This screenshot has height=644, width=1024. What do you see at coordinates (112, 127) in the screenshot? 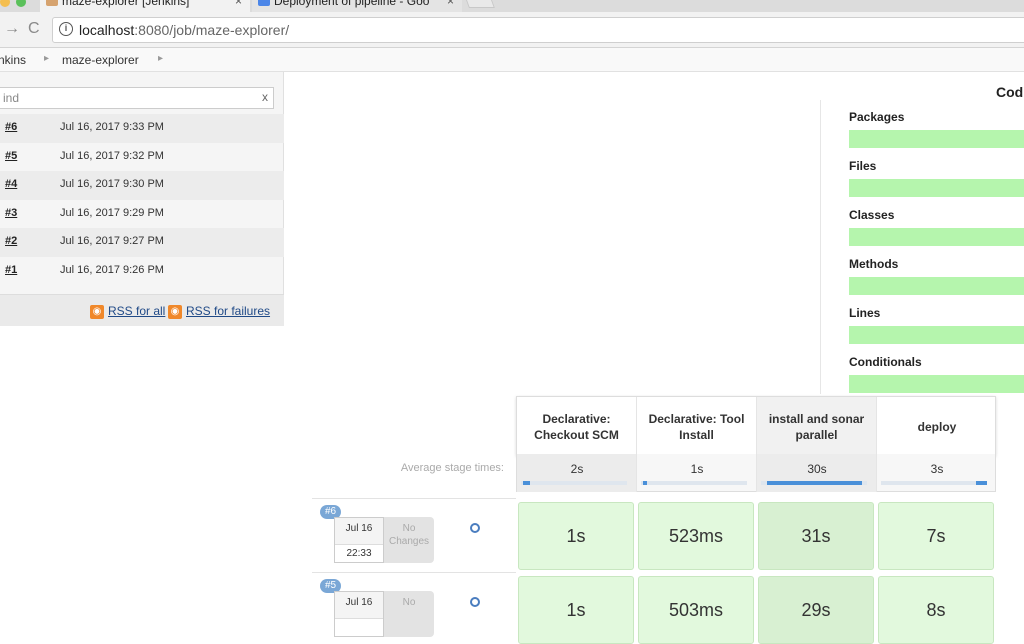
I see `build-date-link: Jul 16, 2017 9:33 PM` at bounding box center [112, 127].